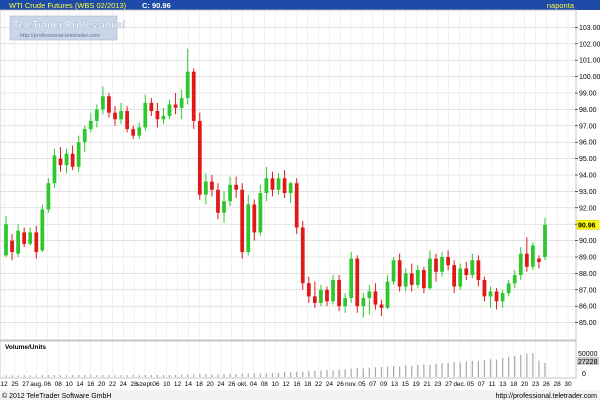 Image resolution: width=600 pixels, height=400 pixels. Describe the element at coordinates (167, 384) in the screenshot. I see `x-tick-label: 10` at that location.